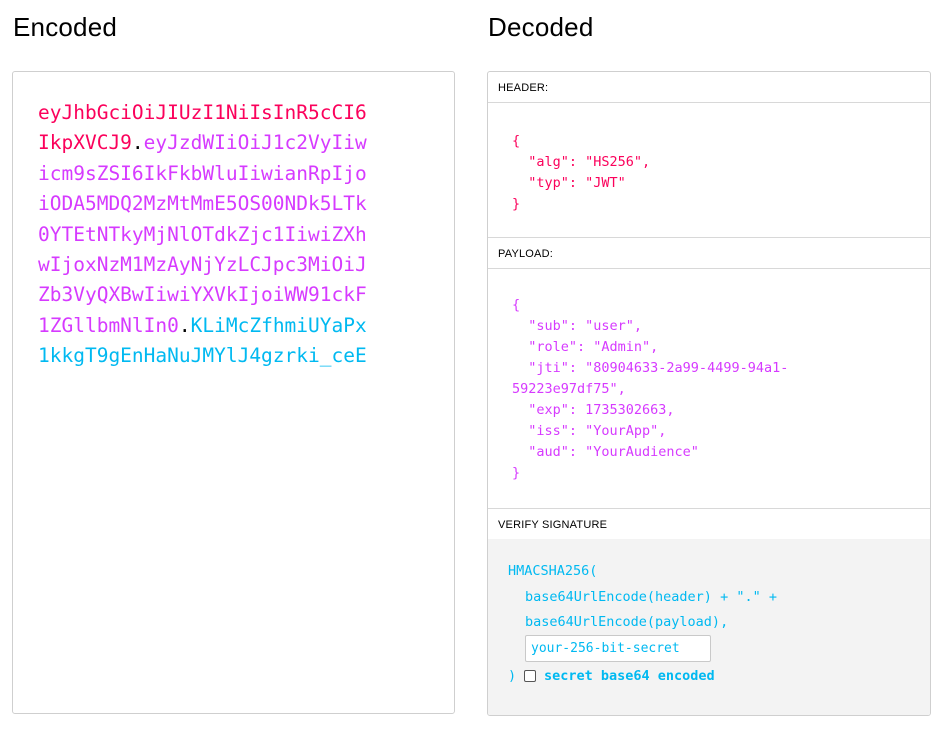 Image resolution: width=945 pixels, height=742 pixels. What do you see at coordinates (629, 676) in the screenshot?
I see `secret-base64-label: secret base64 encoded` at bounding box center [629, 676].